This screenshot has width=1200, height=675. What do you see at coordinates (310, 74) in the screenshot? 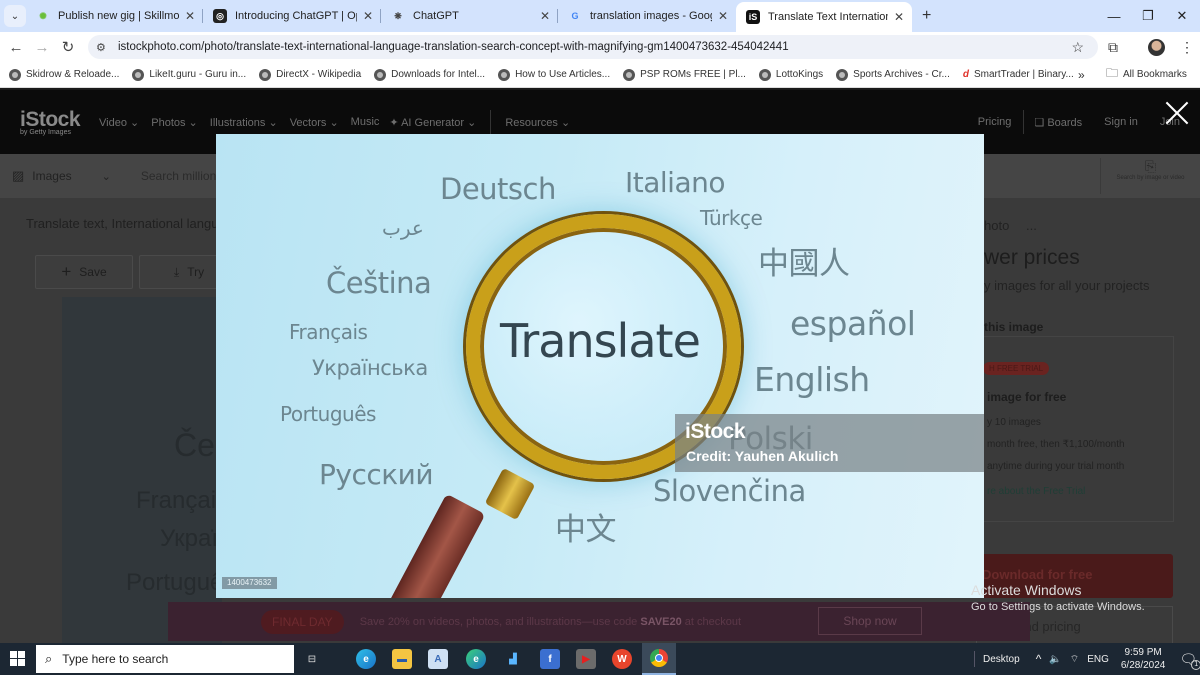
I see `bookmark-item: DirectX - Wikipedia` at bounding box center [310, 74].